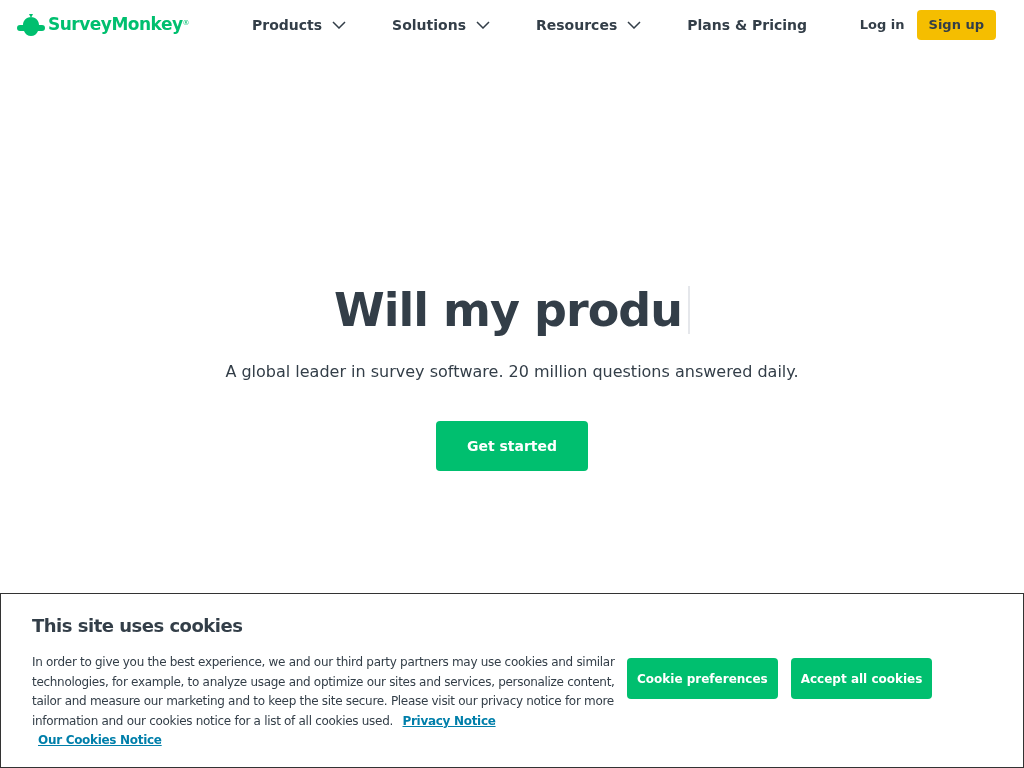 The image size is (1024, 768). Describe the element at coordinates (747, 25) in the screenshot. I see `nav-link: Plans & Pricing` at that location.